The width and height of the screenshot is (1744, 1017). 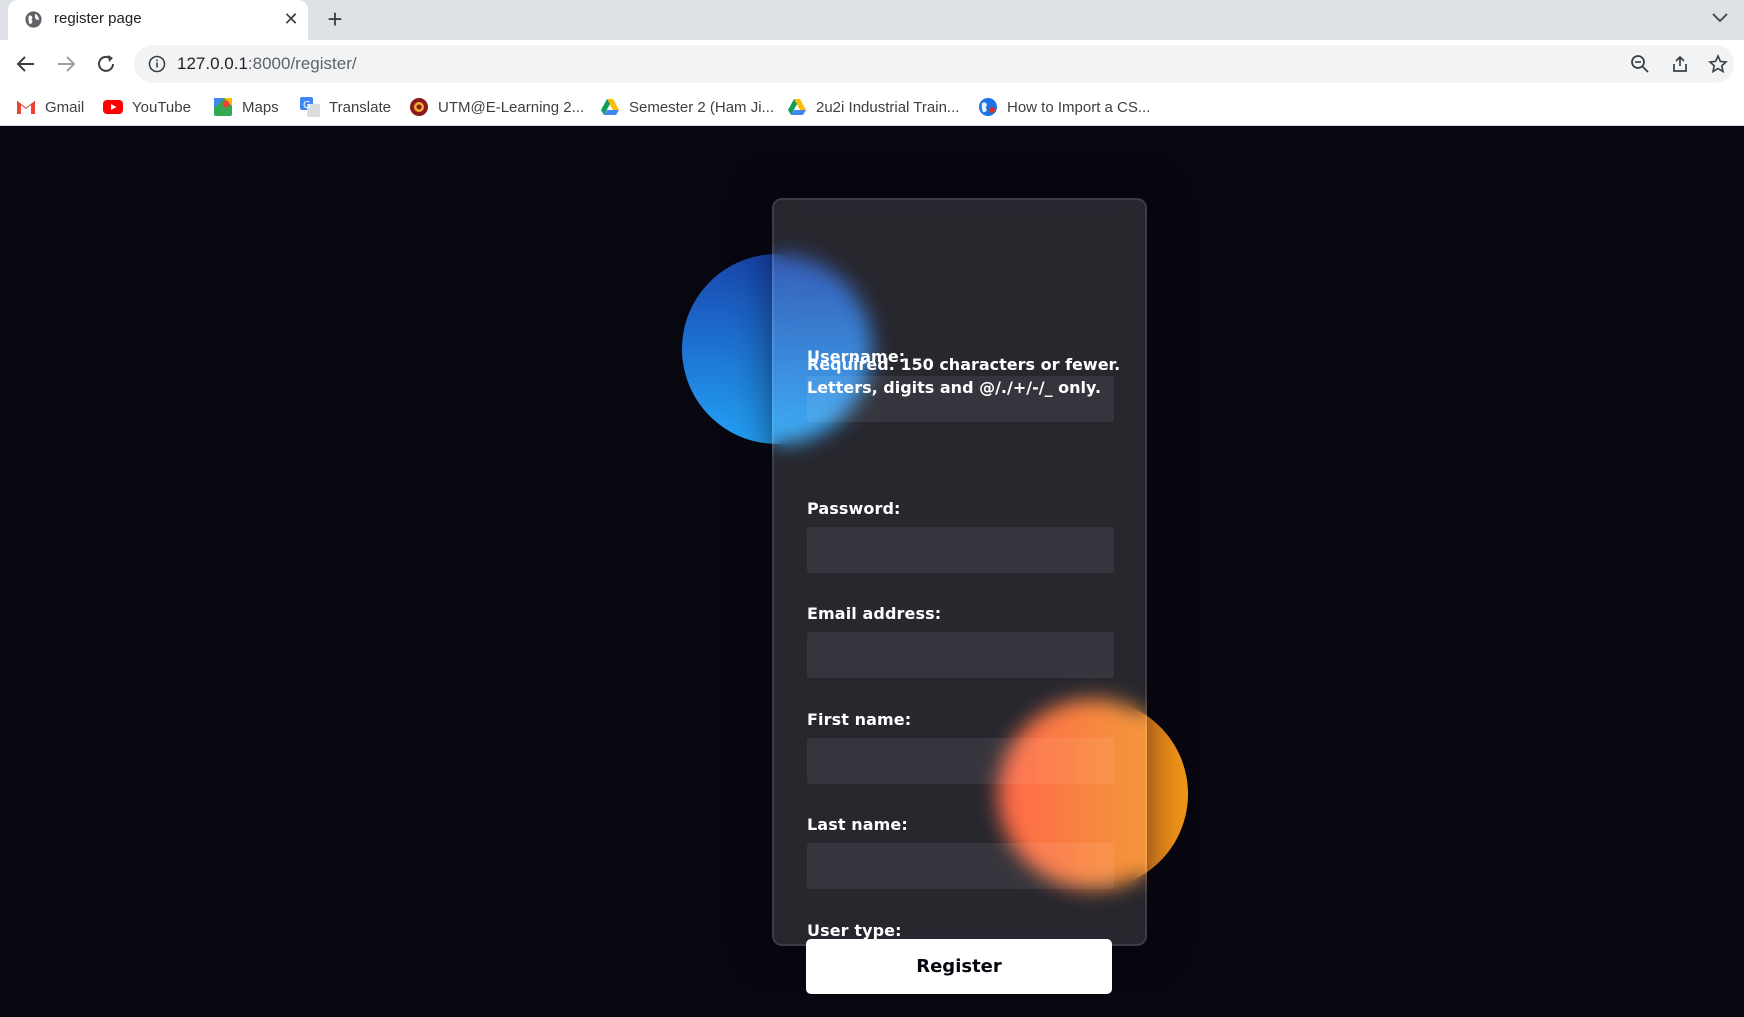 I want to click on bookmark-label: Gmail, so click(x=65, y=107).